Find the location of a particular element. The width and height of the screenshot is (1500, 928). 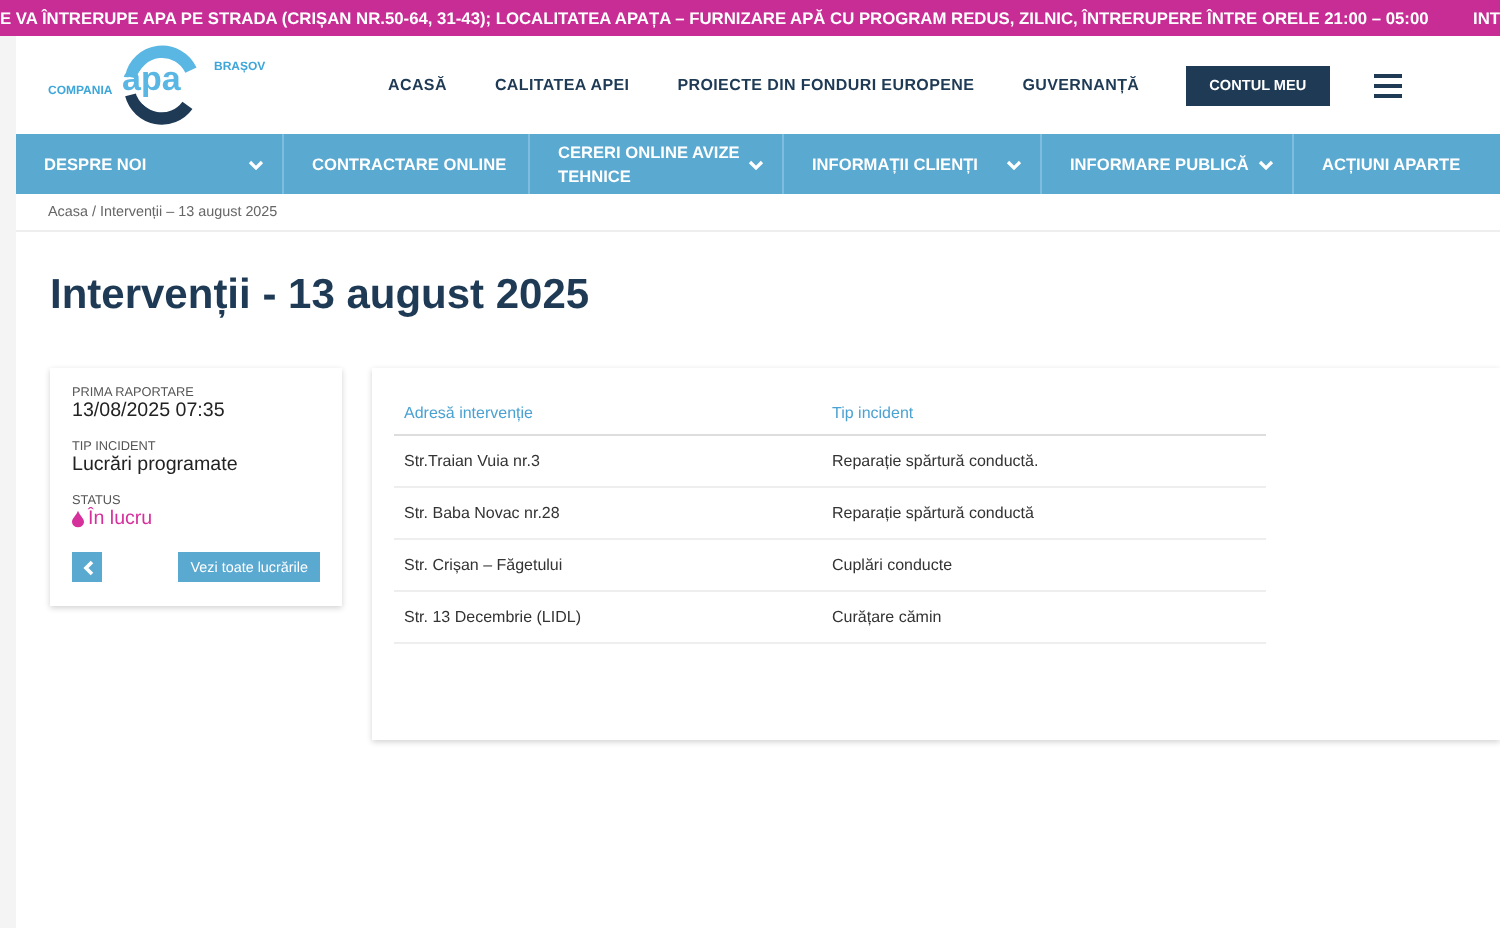

nav-item: CONTRACTARE ONLINE is located at coordinates (407, 164).